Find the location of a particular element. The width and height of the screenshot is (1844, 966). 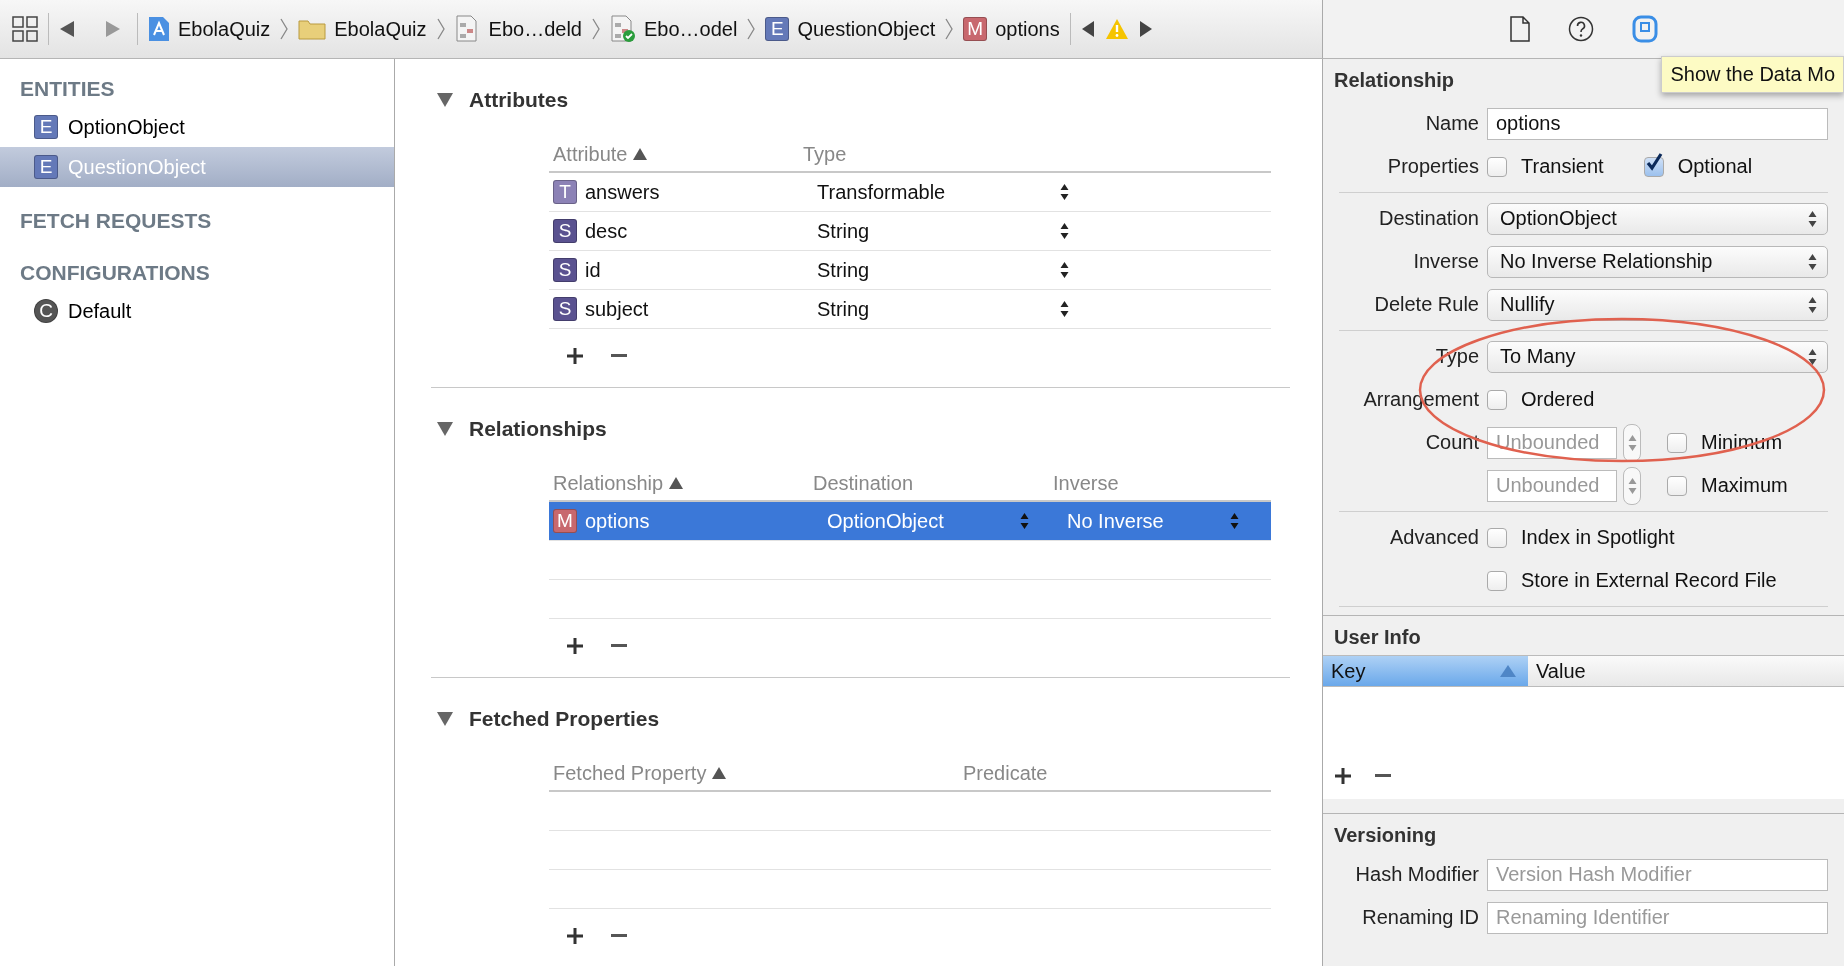

popup-button: To Many is located at coordinates (1657, 356).